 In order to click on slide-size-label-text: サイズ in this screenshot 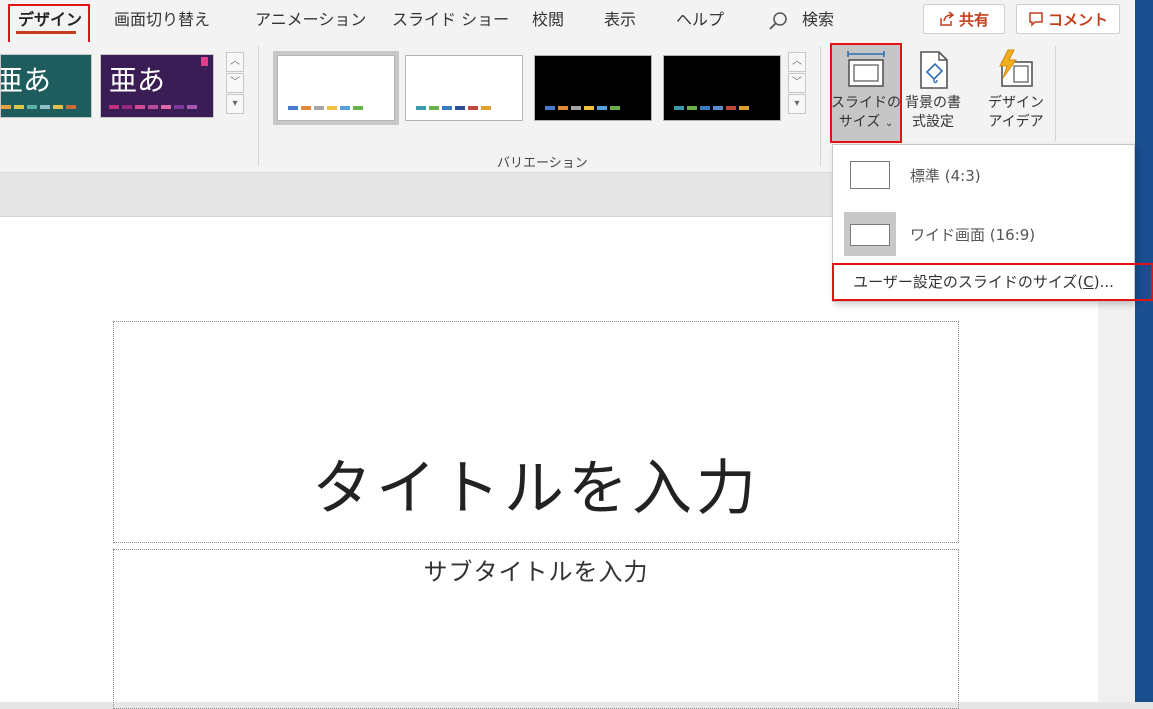, I will do `click(859, 122)`.